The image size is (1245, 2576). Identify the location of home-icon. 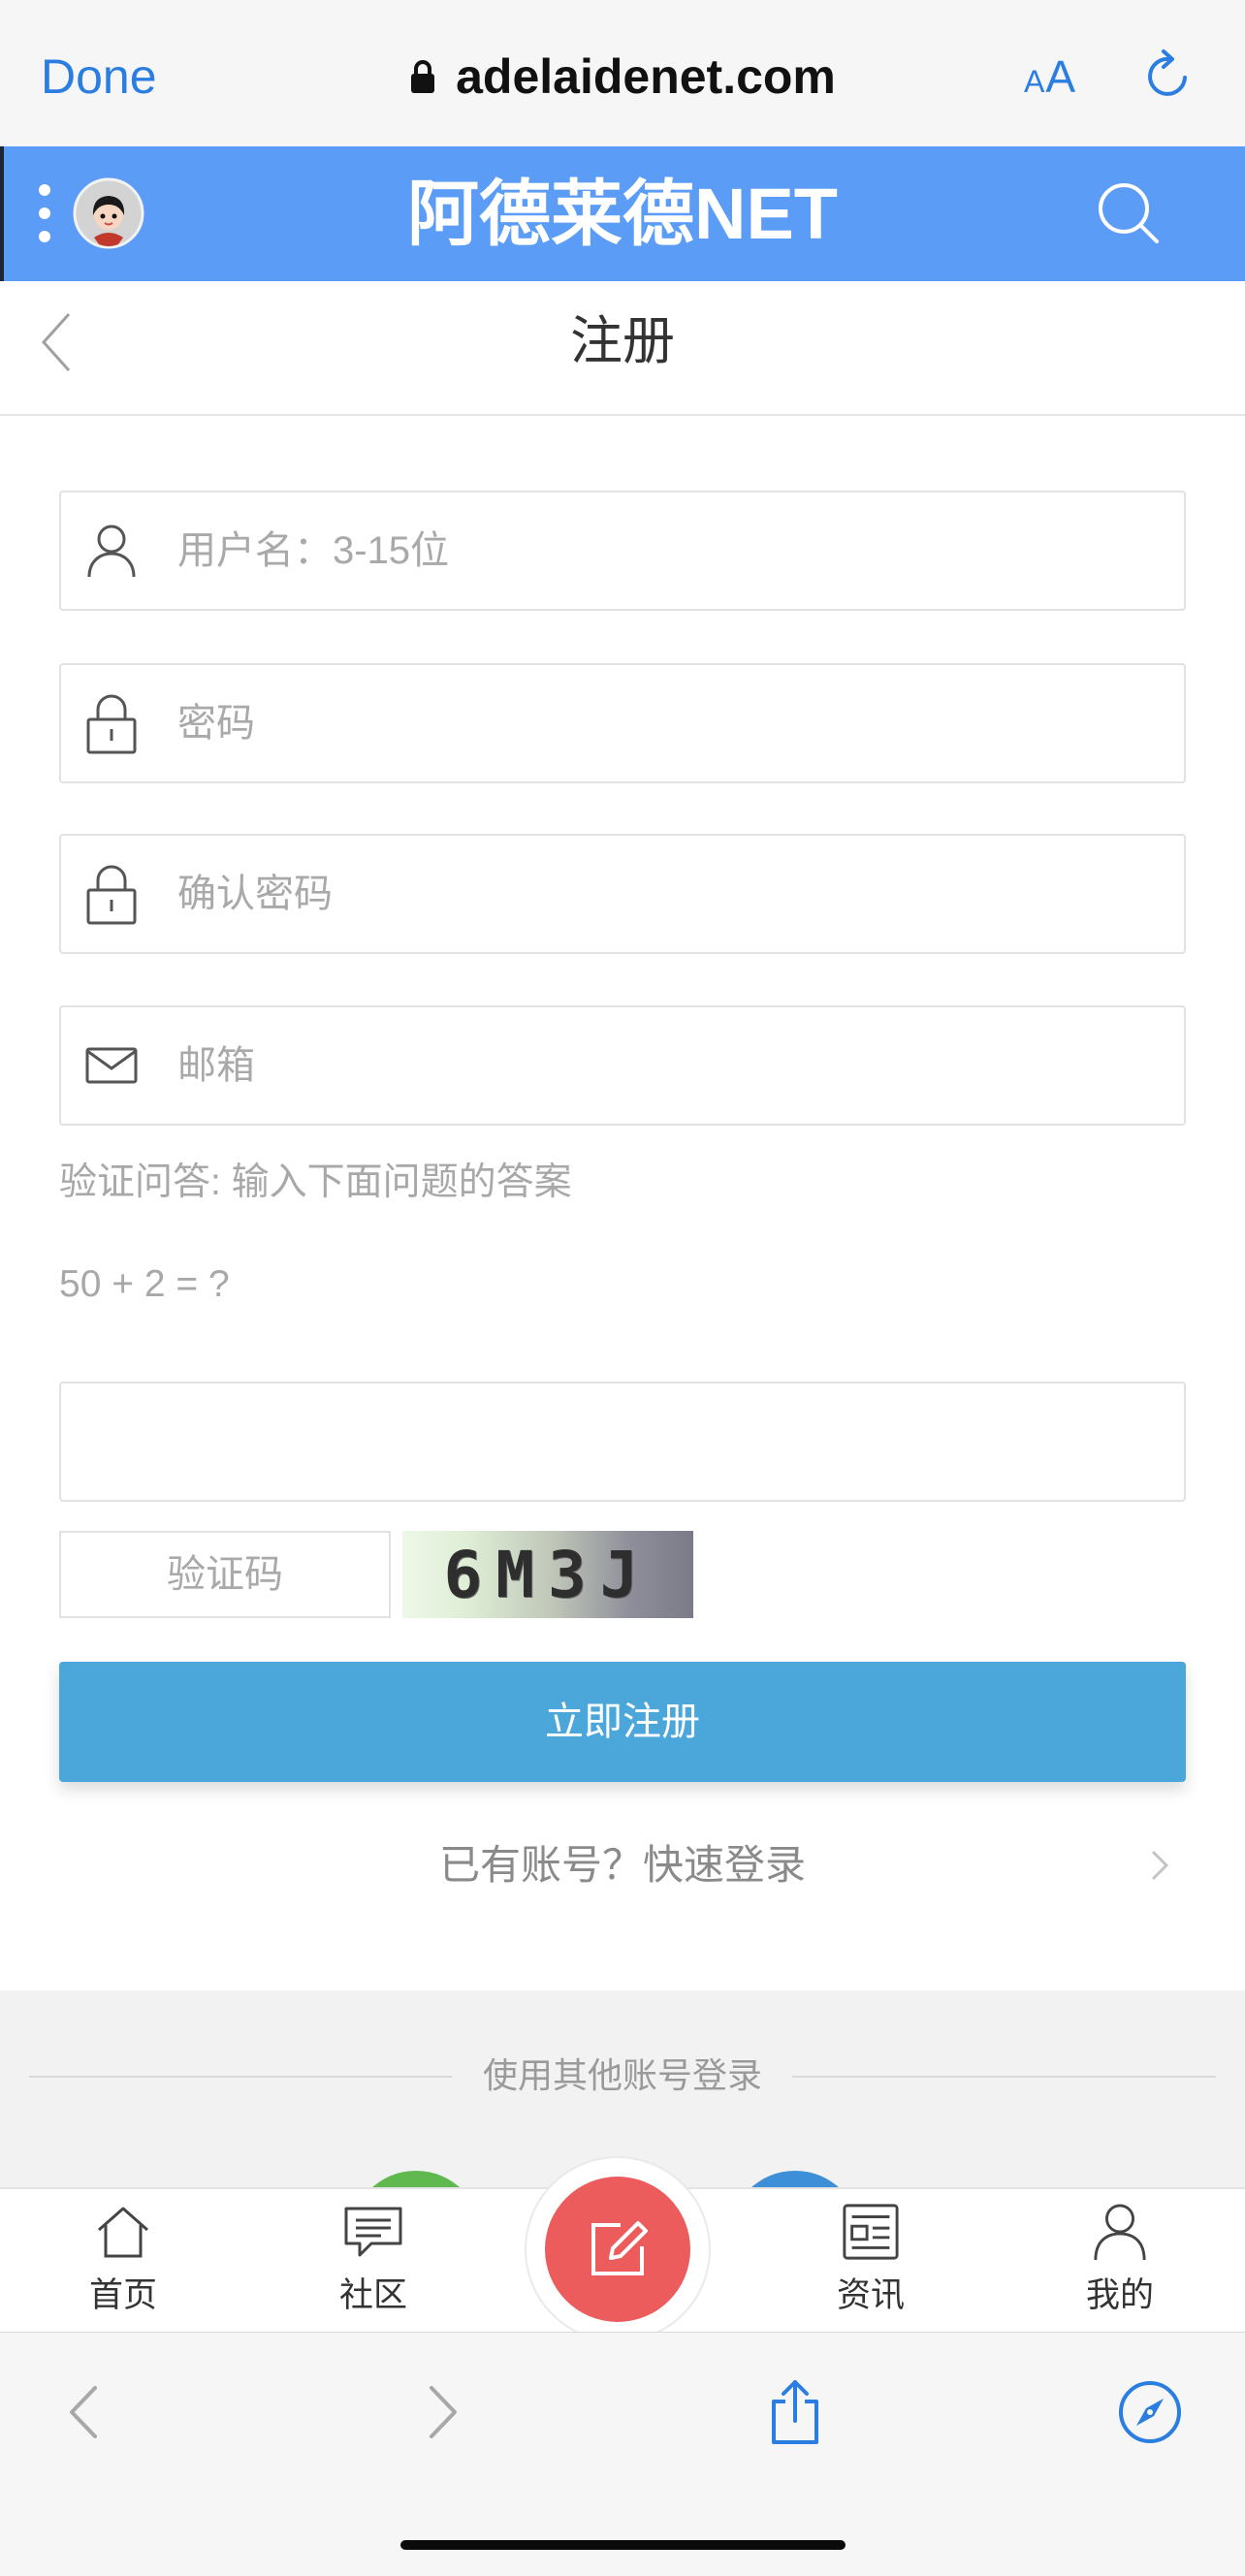
(123, 2232).